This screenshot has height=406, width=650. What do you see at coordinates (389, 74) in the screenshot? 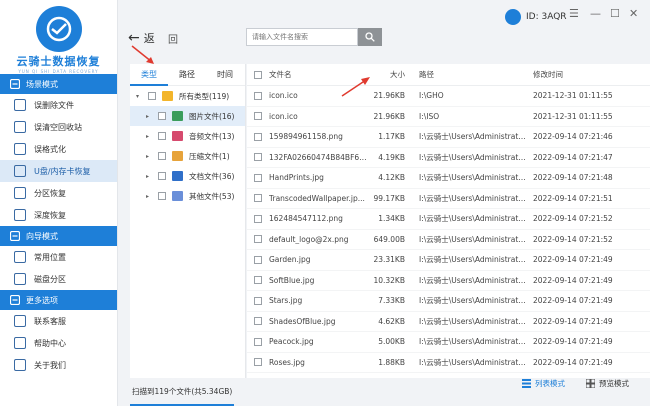
I see `header-size: 大小` at bounding box center [389, 74].